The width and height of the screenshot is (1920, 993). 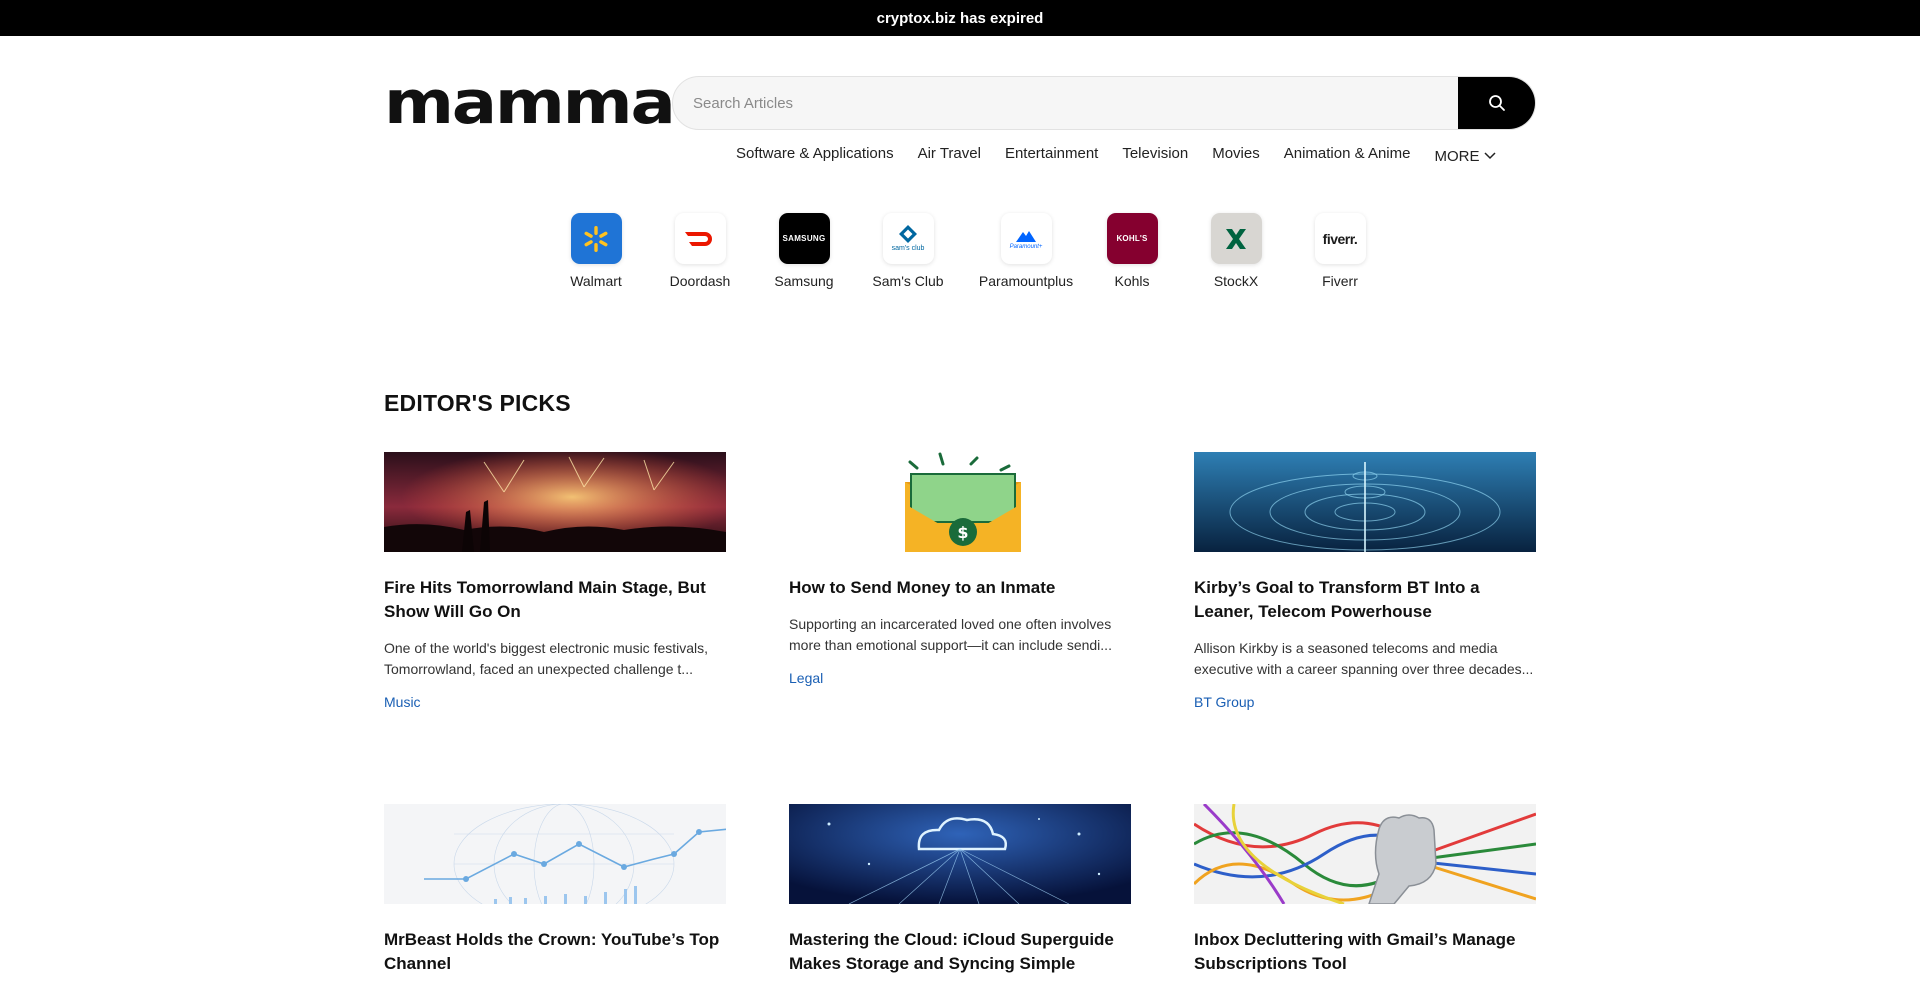 I want to click on brand-samsung: SAMSUNG Samsung, so click(x=804, y=251).